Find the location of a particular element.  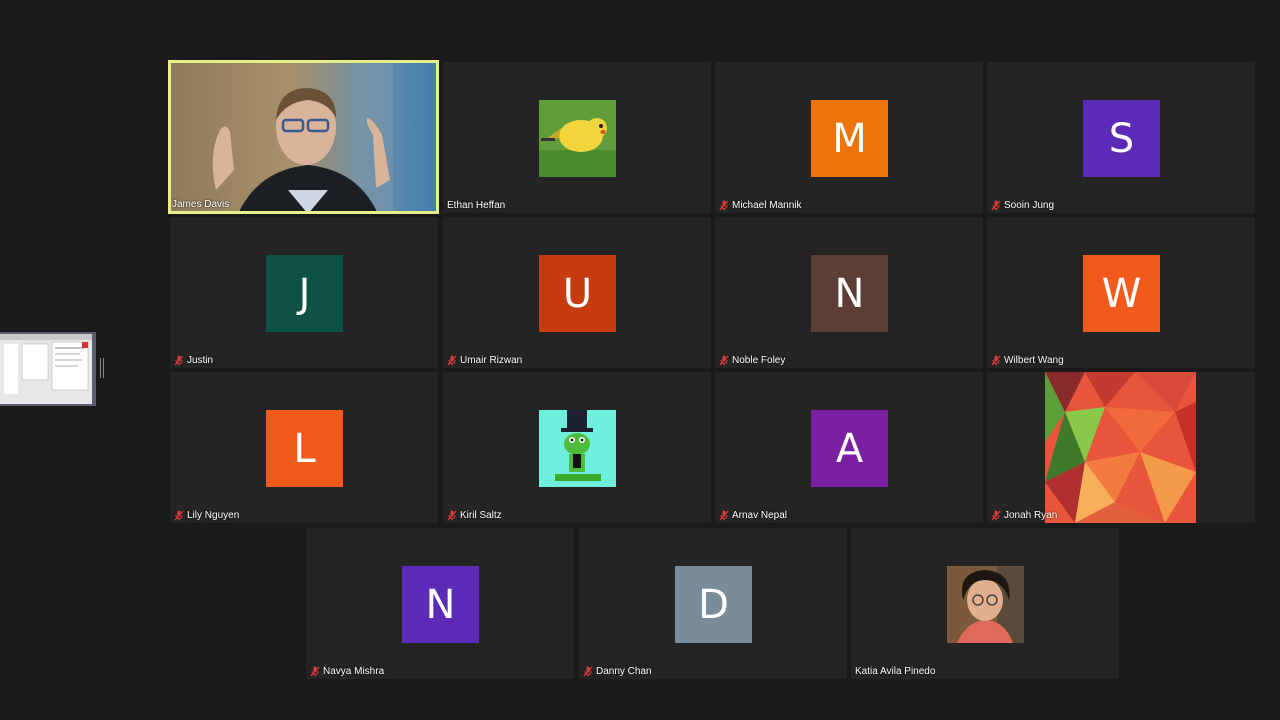

frog-avatar is located at coordinates (577, 448).